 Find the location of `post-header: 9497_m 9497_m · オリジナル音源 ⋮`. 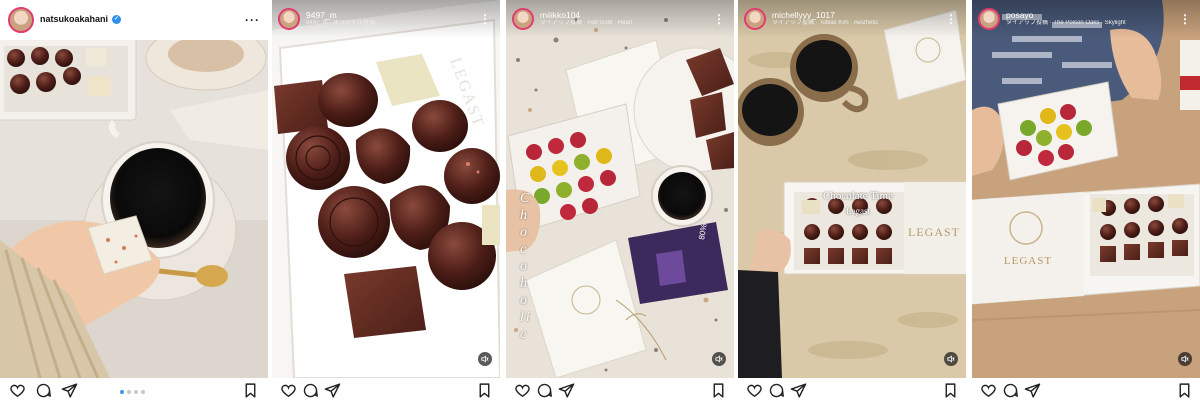

post-header: 9497_m 9497_m · オリジナル音源 ⋮ is located at coordinates (386, 19).